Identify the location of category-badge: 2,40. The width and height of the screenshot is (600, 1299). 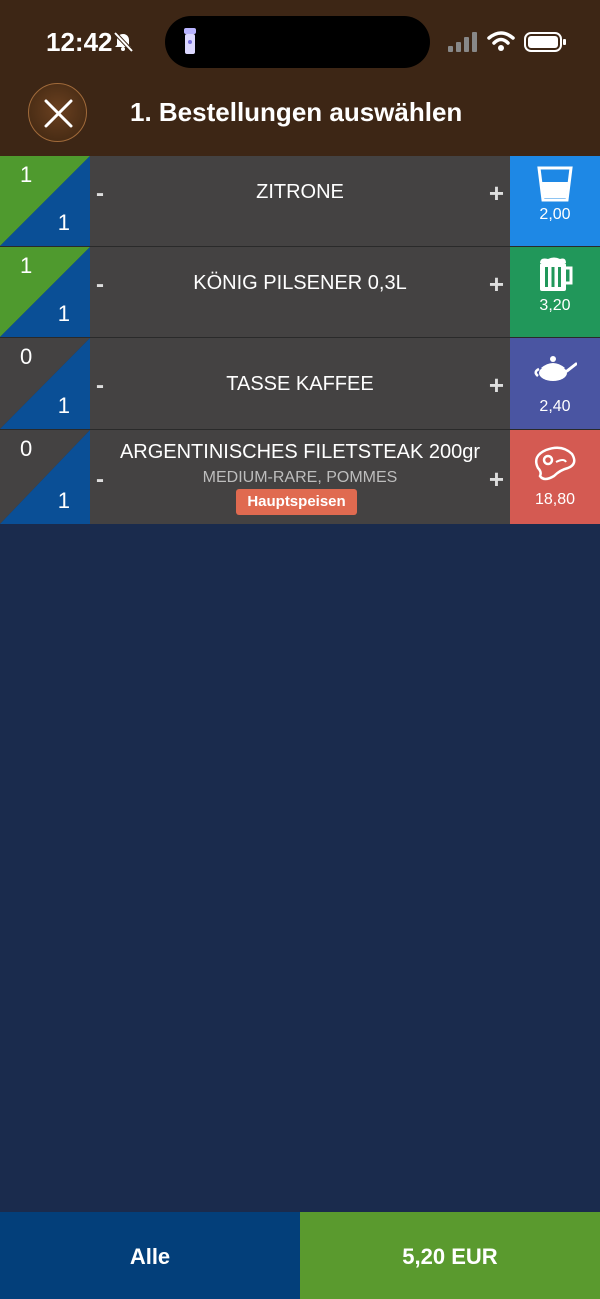
(555, 383).